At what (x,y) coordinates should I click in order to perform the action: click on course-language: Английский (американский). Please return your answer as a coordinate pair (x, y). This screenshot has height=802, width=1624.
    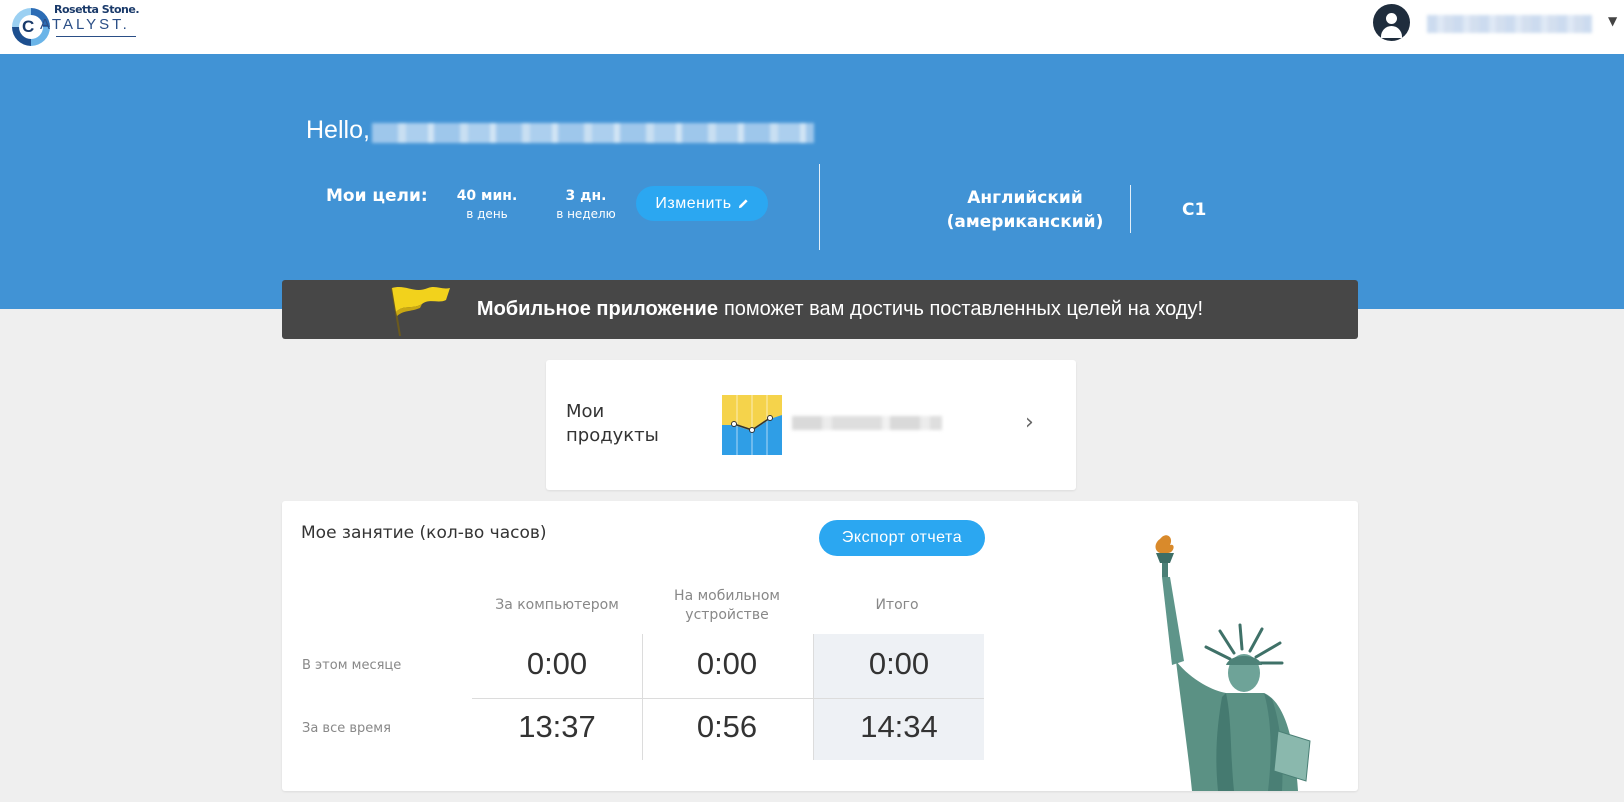
    Looking at the image, I should click on (1025, 210).